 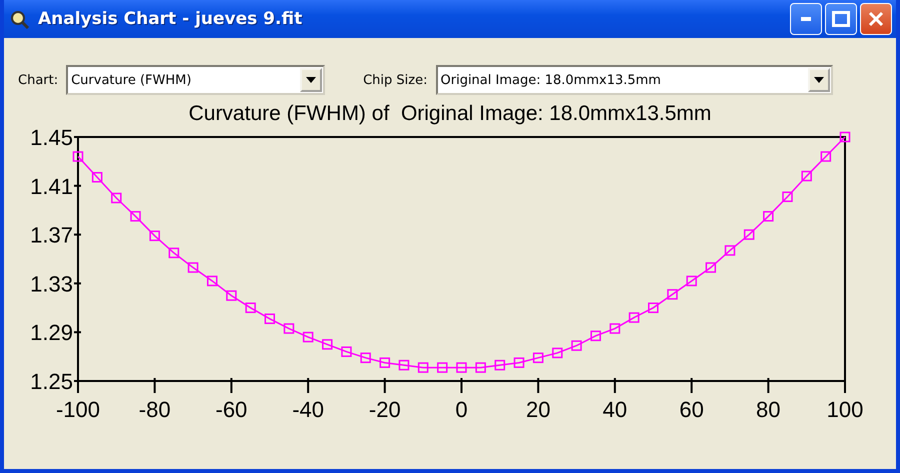 I want to click on y-tick-label: 1.45, so click(x=51, y=138).